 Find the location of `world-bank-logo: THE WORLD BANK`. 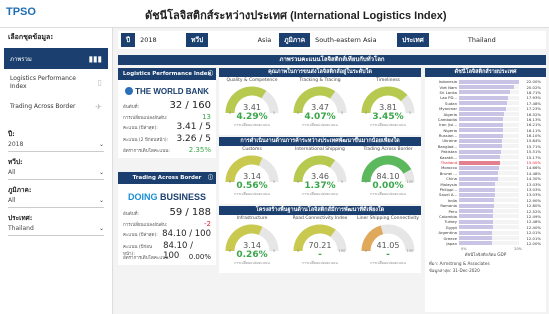

world-bank-logo: THE WORLD BANK is located at coordinates (167, 91).